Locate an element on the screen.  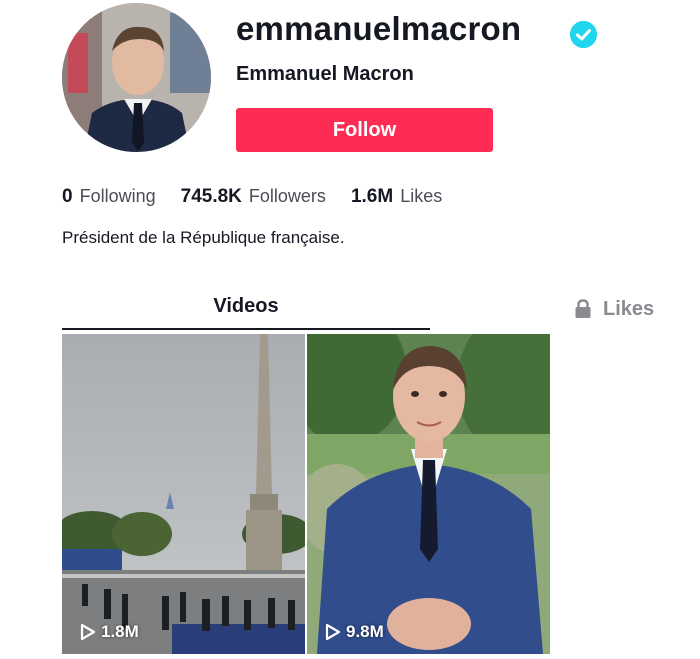
following-label: Following is located at coordinates (117, 196).